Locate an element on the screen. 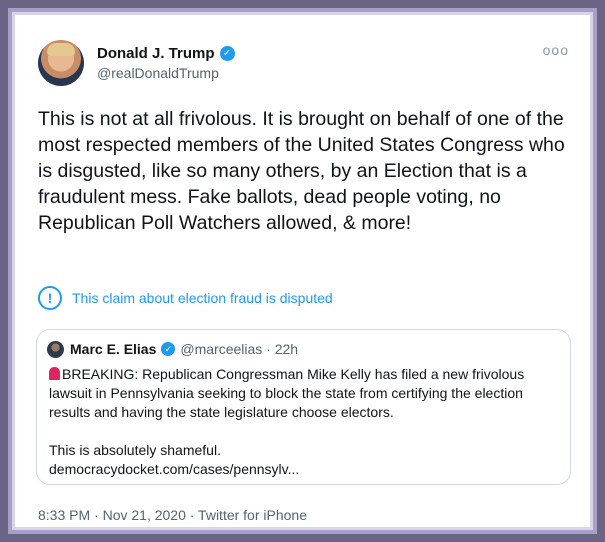 This screenshot has width=605, height=542. quoted-text-line2: This is absolutely shameful. is located at coordinates (135, 450).